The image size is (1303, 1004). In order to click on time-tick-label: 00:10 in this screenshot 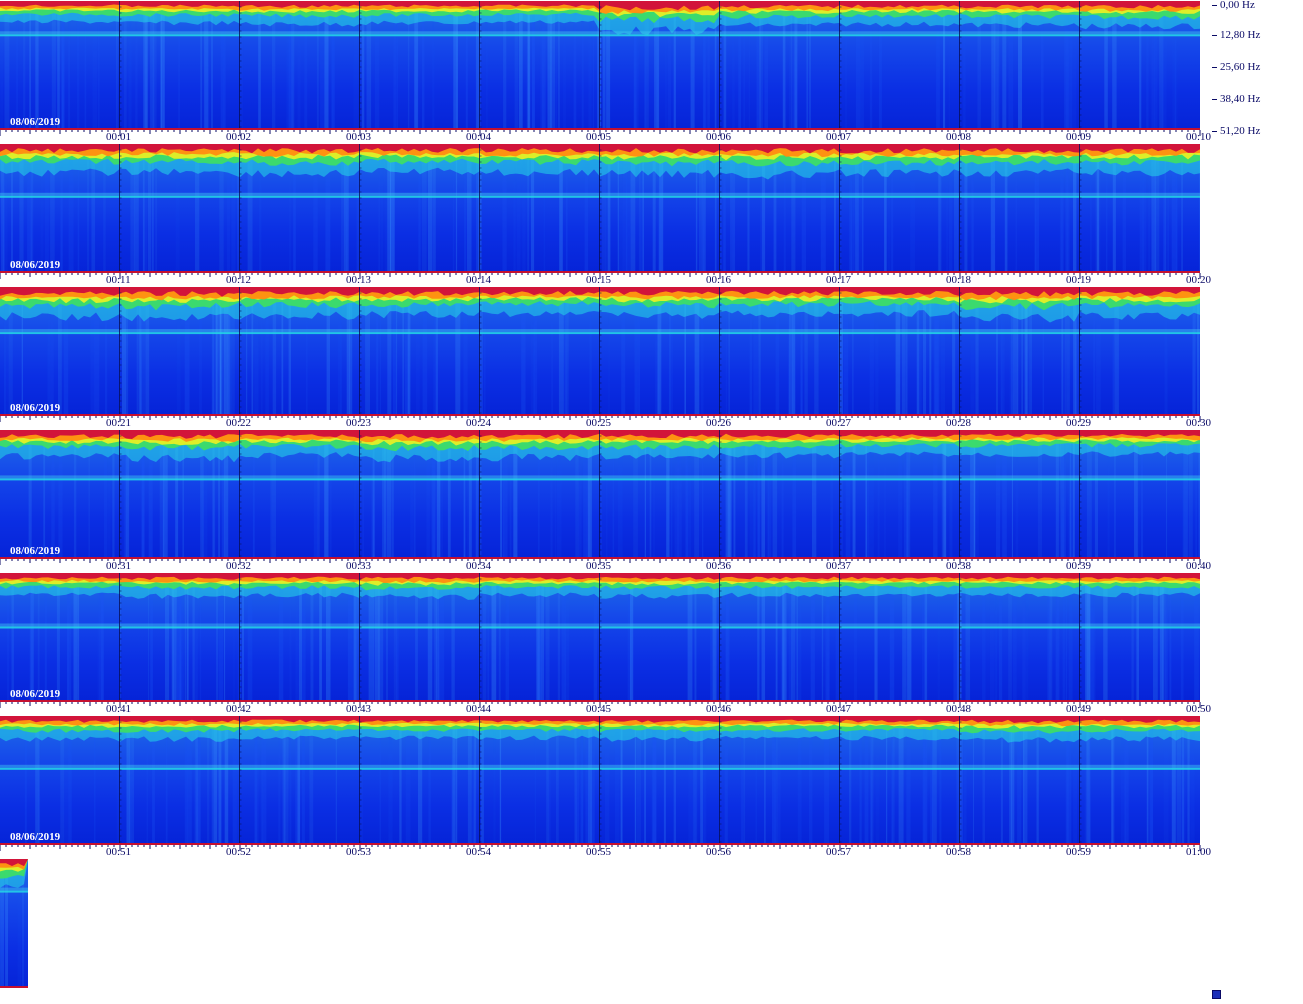, I will do `click(1199, 137)`.